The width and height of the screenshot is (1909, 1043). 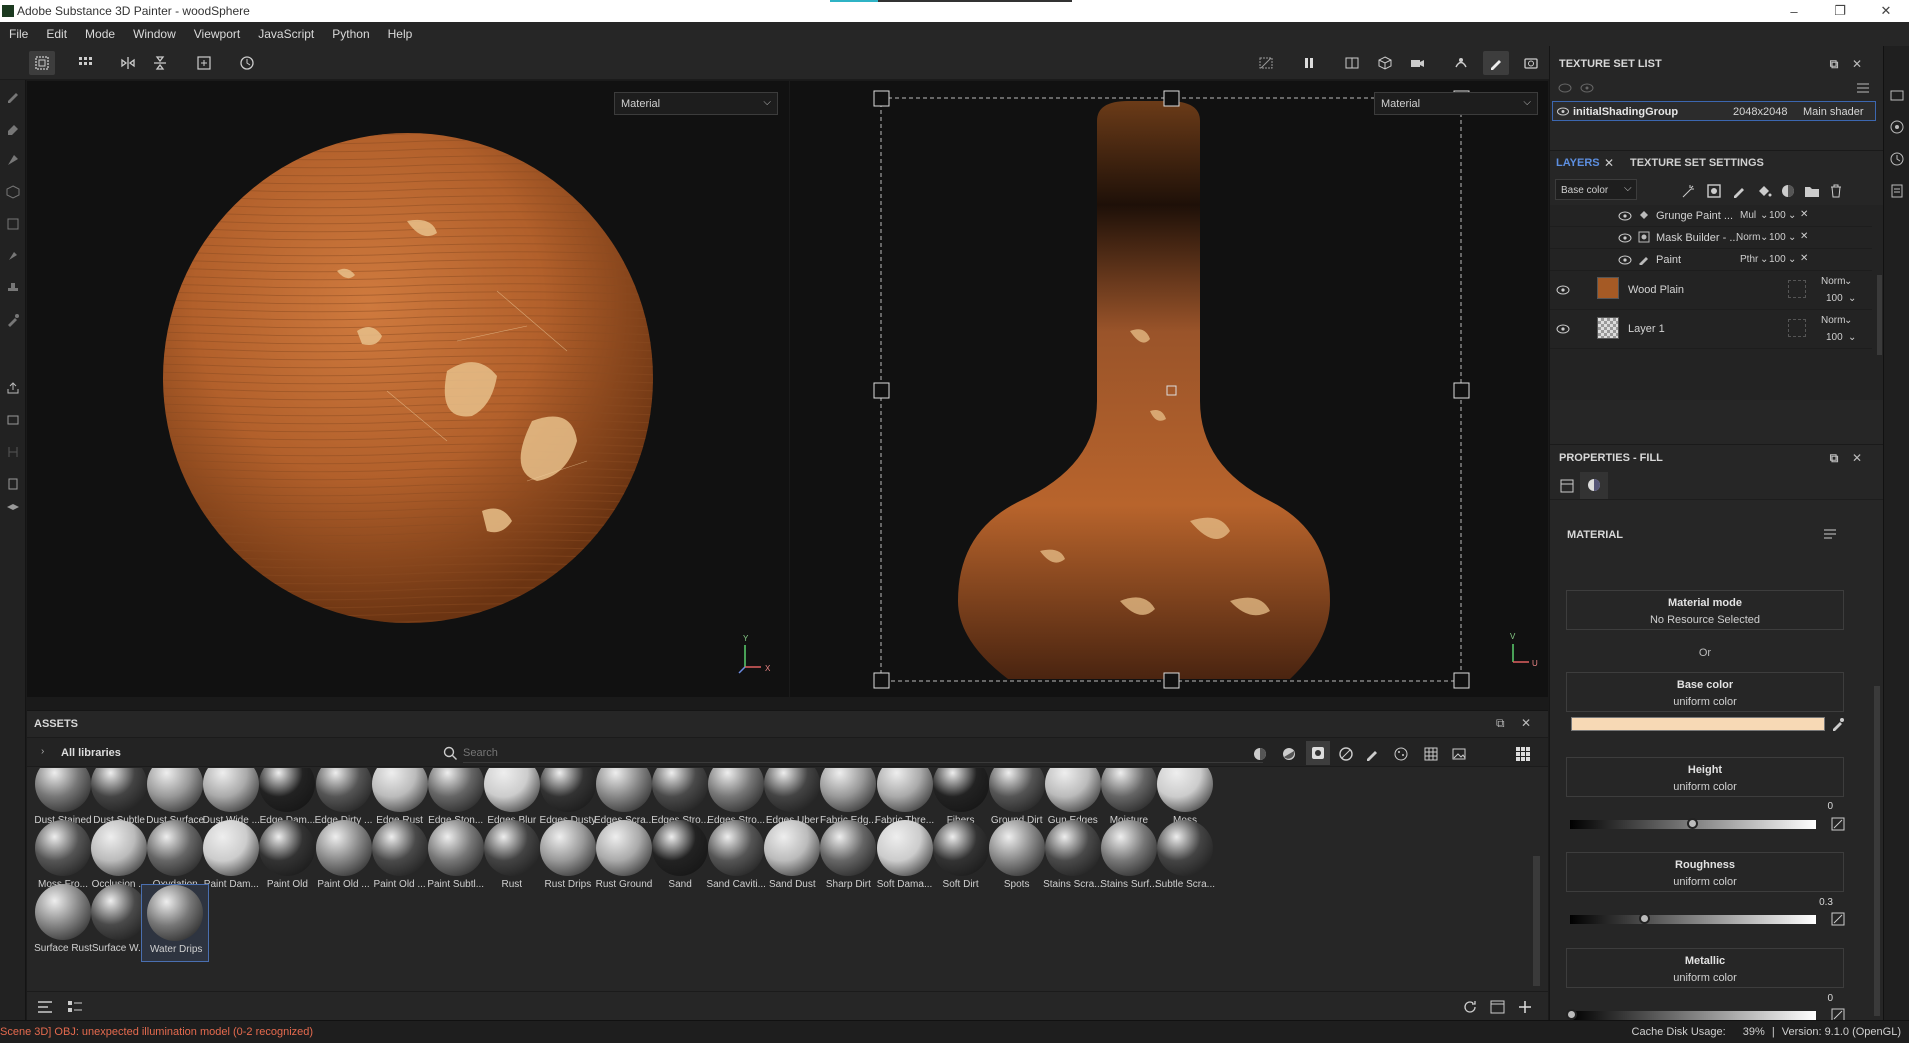 I want to click on eye-off-icon, so click(x=1565, y=88).